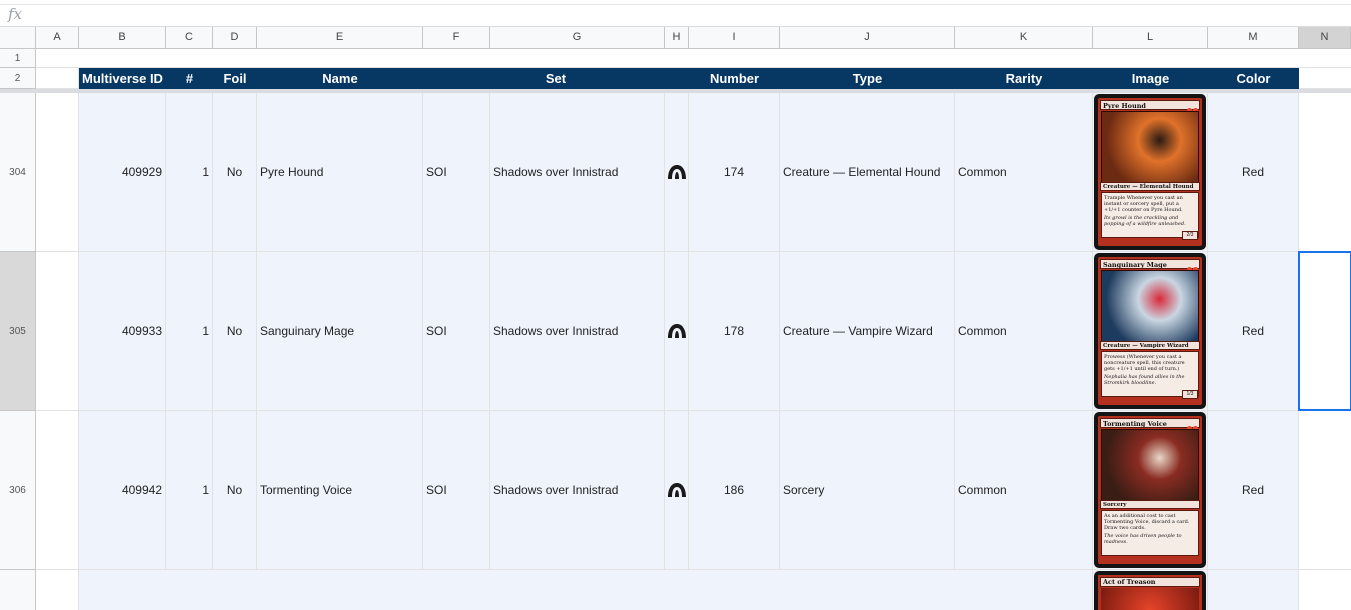  I want to click on column-header-e: E, so click(340, 38).